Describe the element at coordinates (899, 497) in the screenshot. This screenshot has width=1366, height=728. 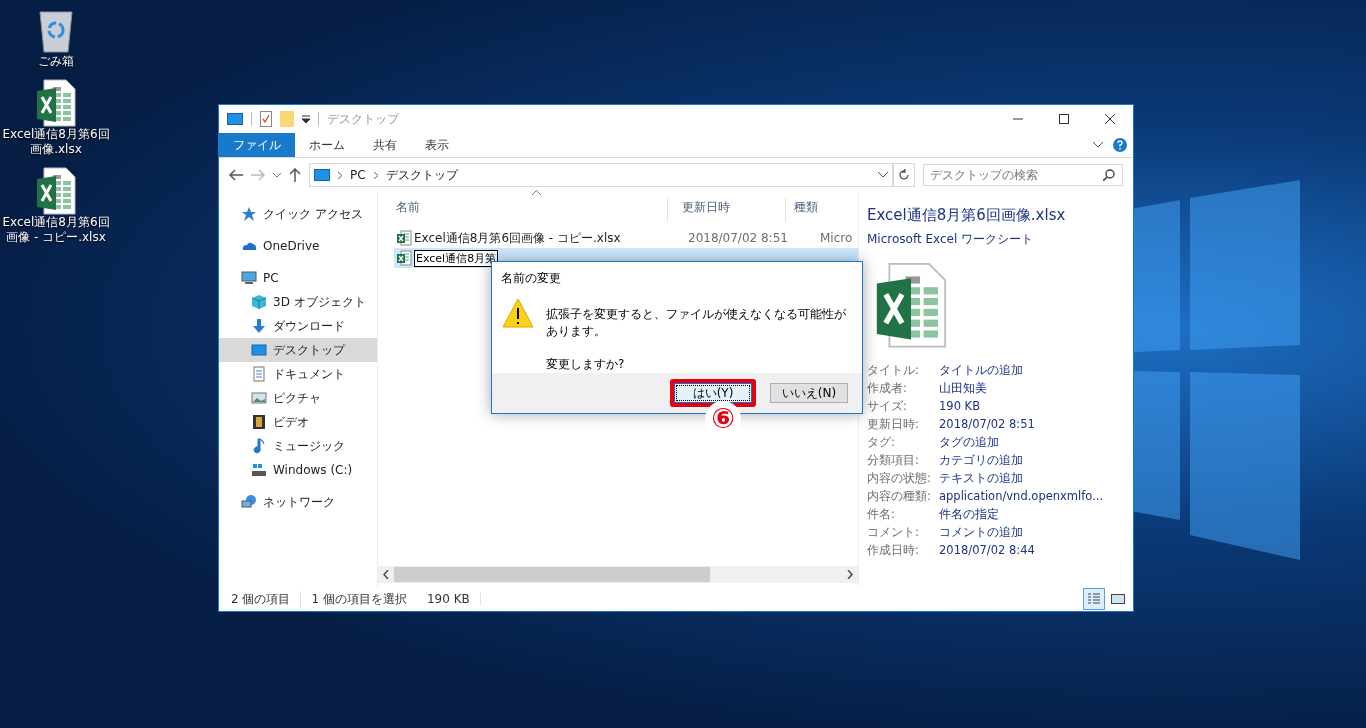
I see `property-label: 内容の種類:` at that location.